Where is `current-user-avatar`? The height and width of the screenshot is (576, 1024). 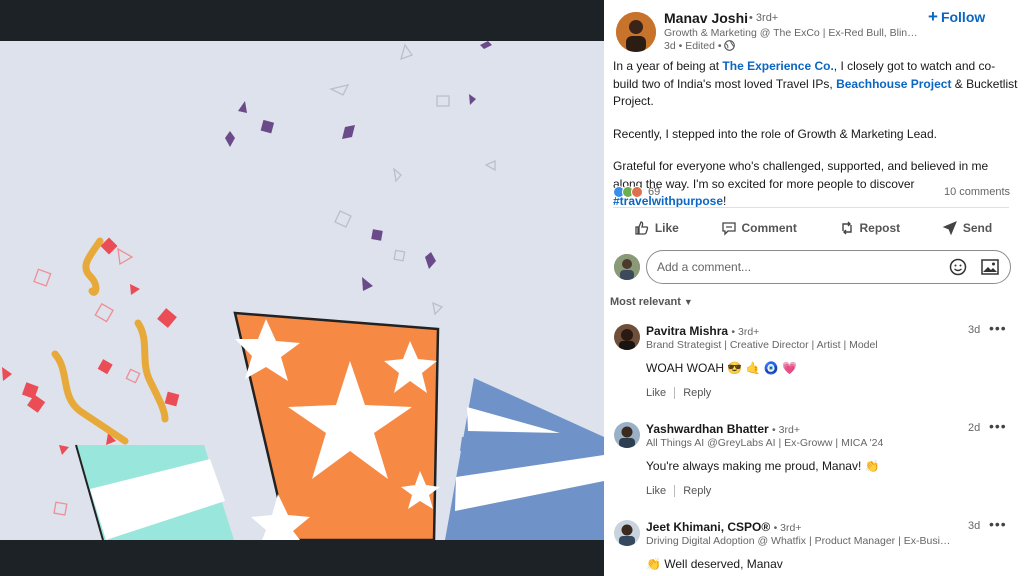
current-user-avatar is located at coordinates (627, 267).